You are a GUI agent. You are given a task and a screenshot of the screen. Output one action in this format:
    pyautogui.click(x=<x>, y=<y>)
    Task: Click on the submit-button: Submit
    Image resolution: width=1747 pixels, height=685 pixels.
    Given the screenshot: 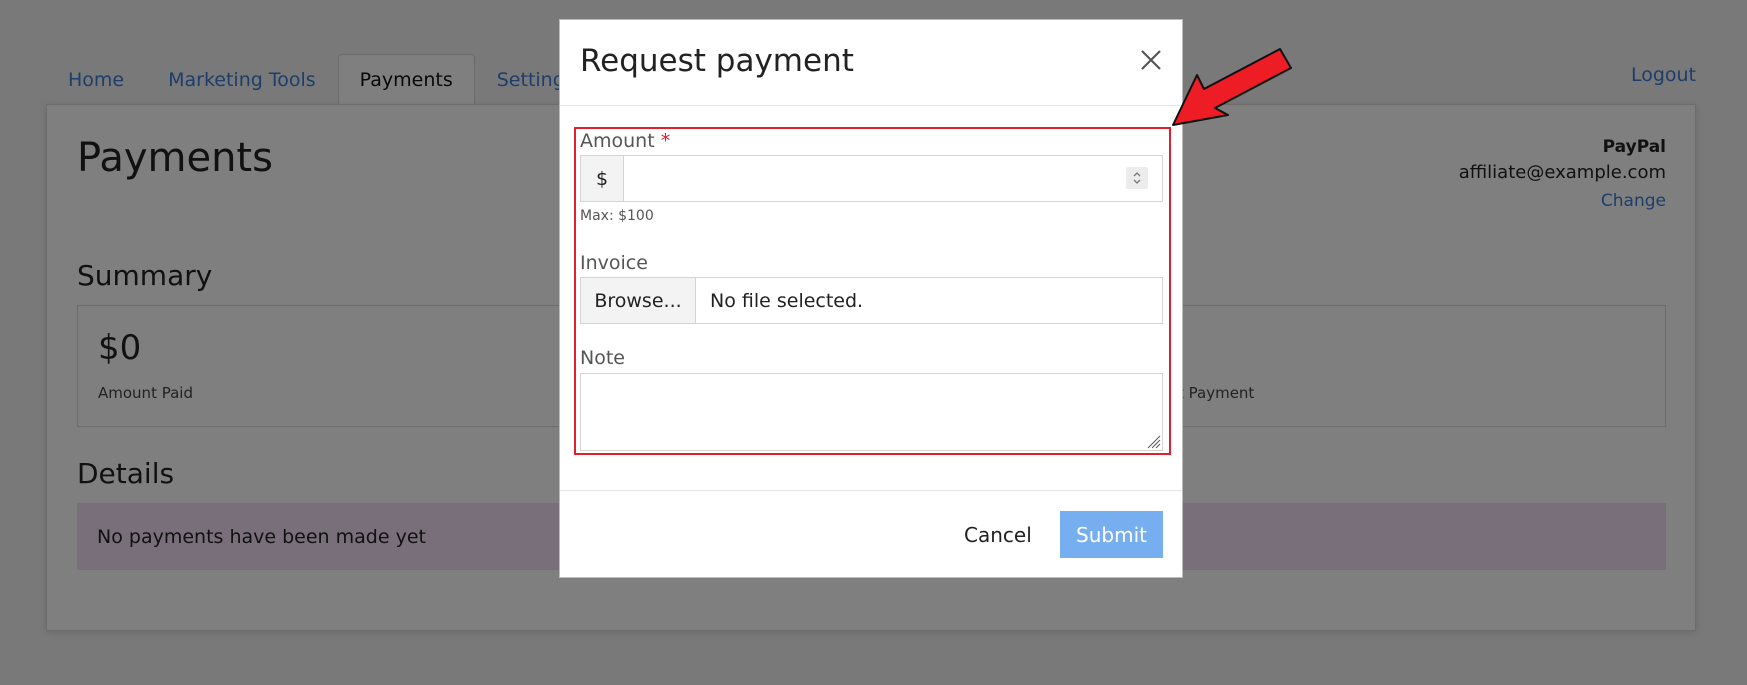 What is the action you would take?
    pyautogui.click(x=1111, y=534)
    